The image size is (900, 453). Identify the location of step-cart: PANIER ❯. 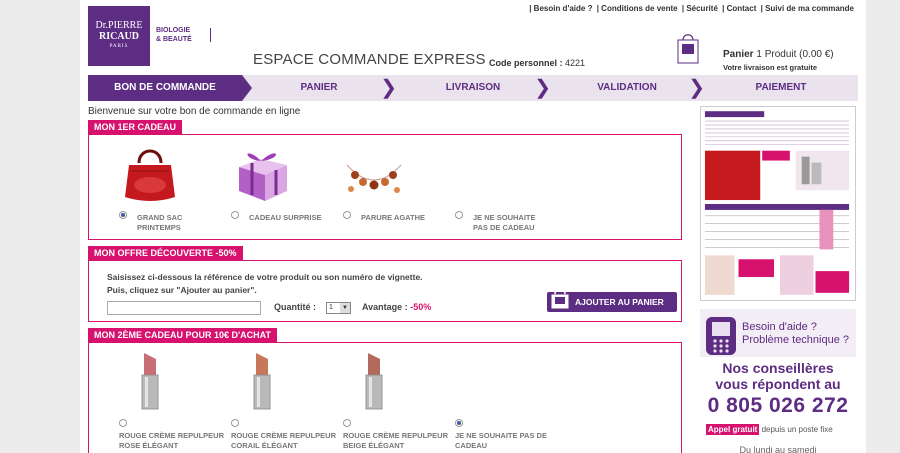
(319, 88).